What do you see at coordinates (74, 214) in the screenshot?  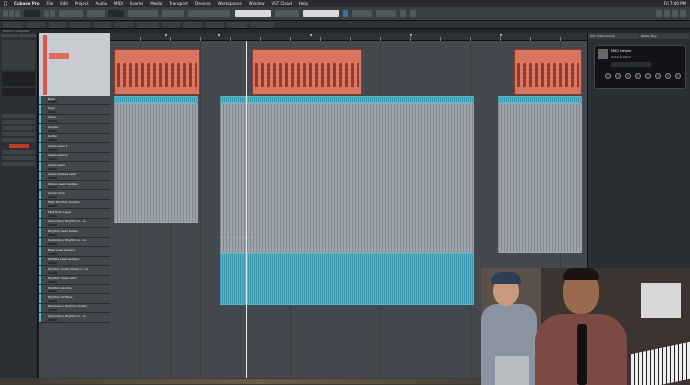 I see `track-row: Fast Rock Layer` at bounding box center [74, 214].